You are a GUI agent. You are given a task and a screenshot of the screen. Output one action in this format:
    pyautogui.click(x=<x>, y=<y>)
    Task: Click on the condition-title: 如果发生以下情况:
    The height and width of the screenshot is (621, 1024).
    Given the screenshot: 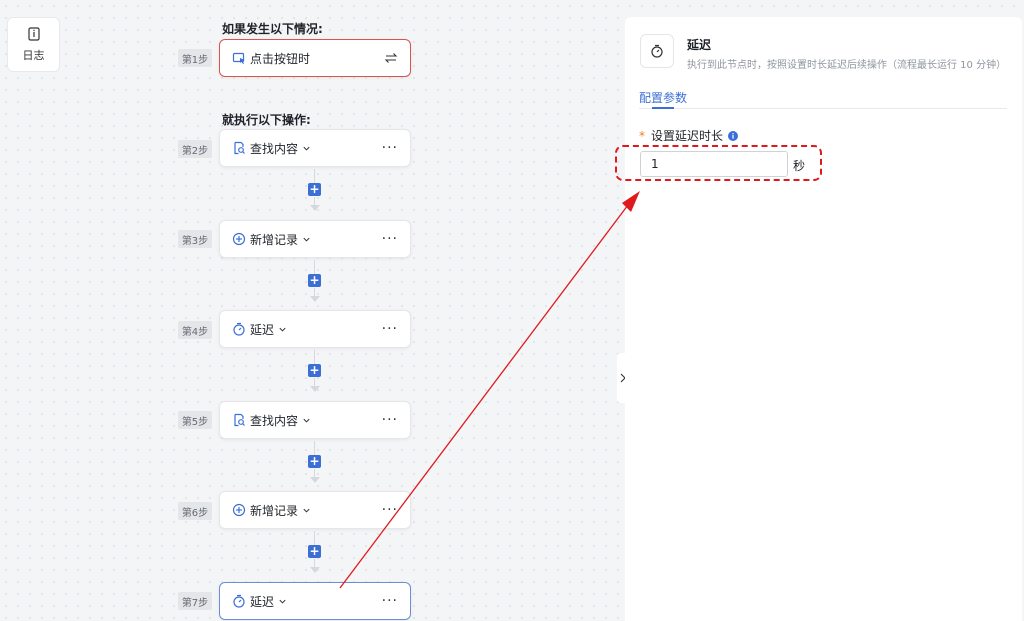 What is the action you would take?
    pyautogui.click(x=272, y=29)
    